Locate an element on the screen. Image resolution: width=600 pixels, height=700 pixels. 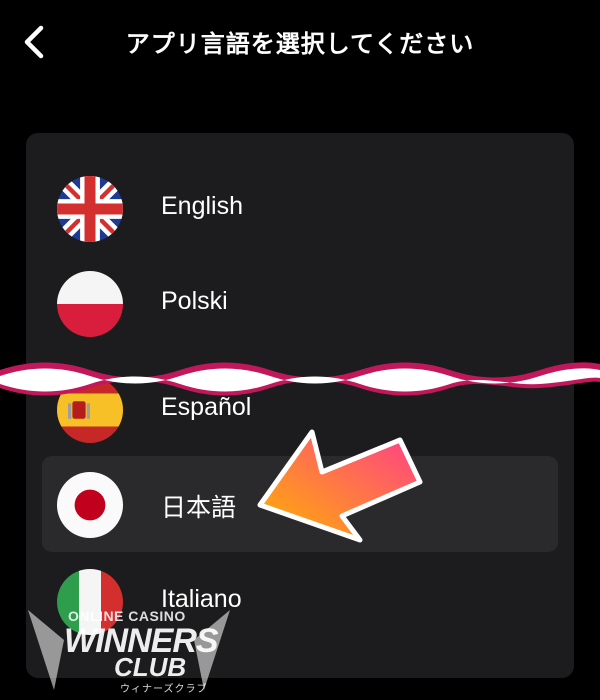
language-label: Polski is located at coordinates (194, 301).